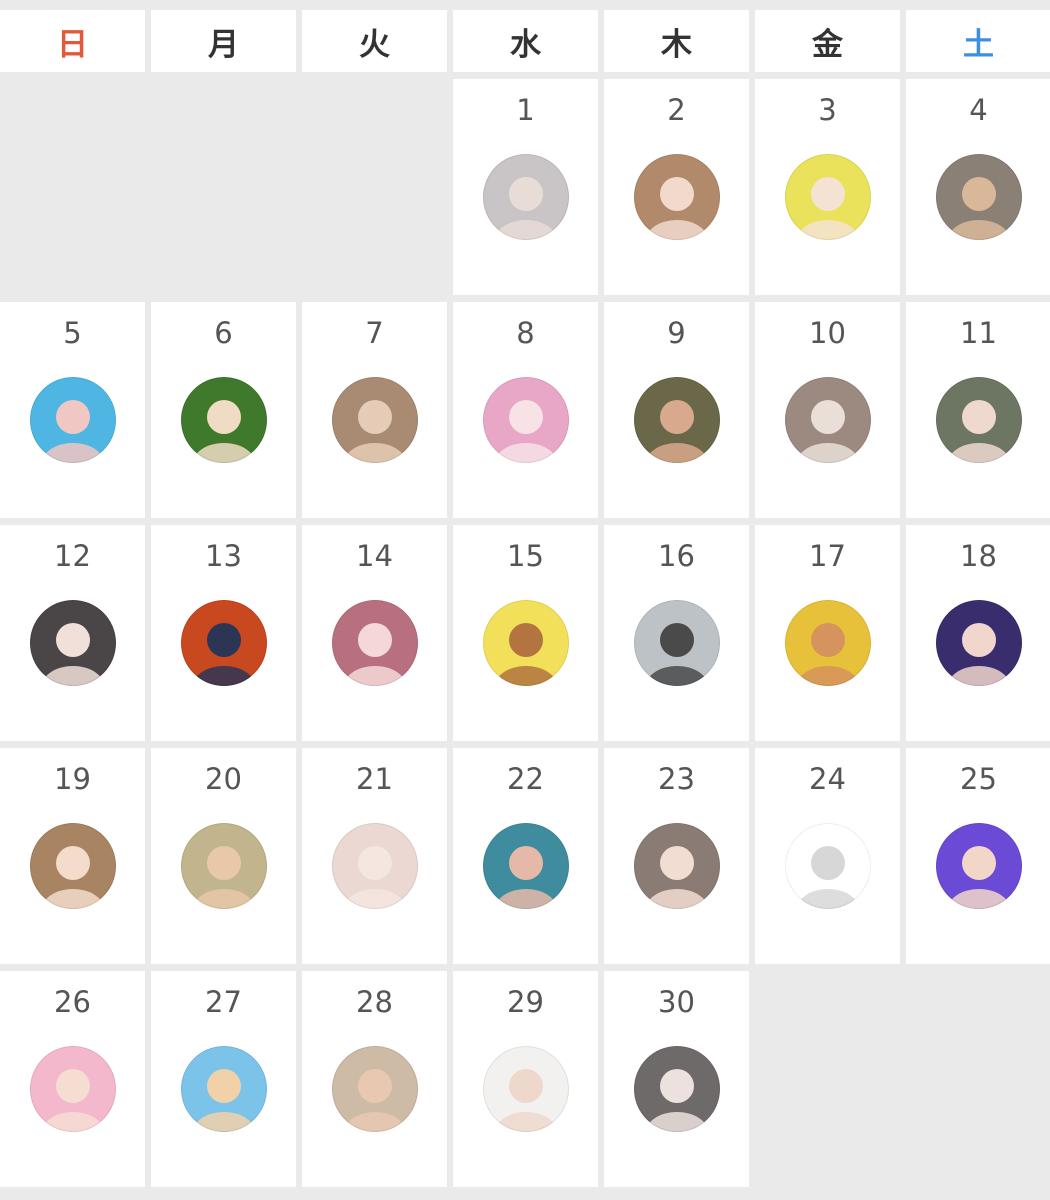  I want to click on day-number: 3, so click(827, 110).